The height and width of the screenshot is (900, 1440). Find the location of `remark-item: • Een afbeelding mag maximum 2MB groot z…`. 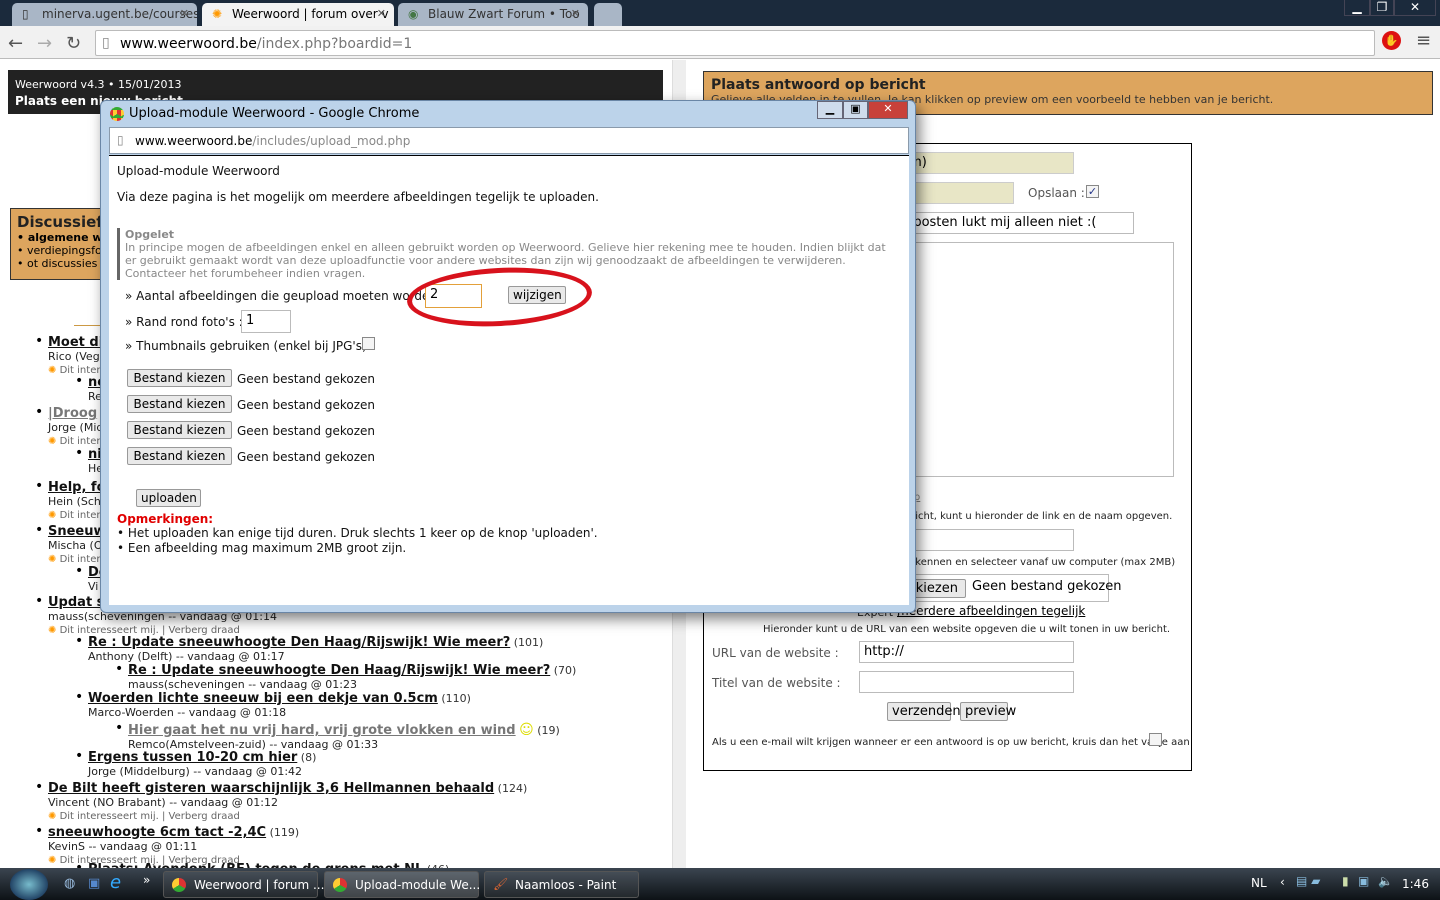

remark-item: • Een afbeelding mag maximum 2MB groot z… is located at coordinates (262, 548).